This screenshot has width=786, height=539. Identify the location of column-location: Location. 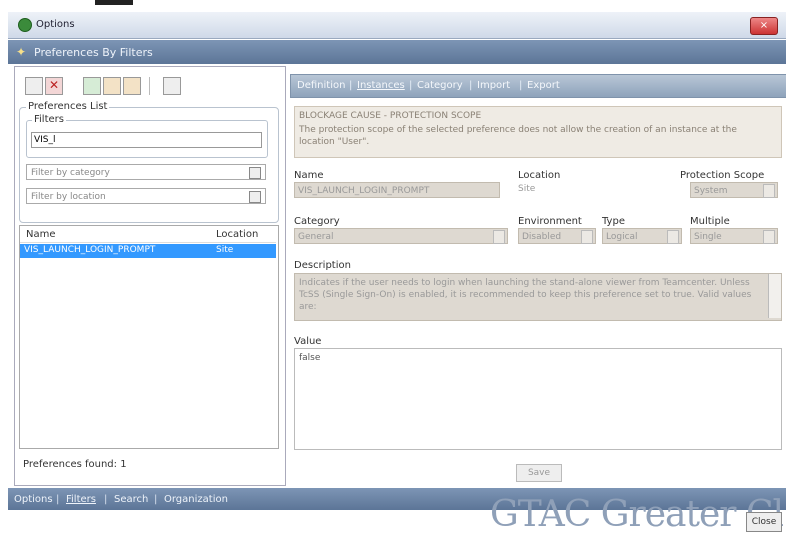
(237, 234).